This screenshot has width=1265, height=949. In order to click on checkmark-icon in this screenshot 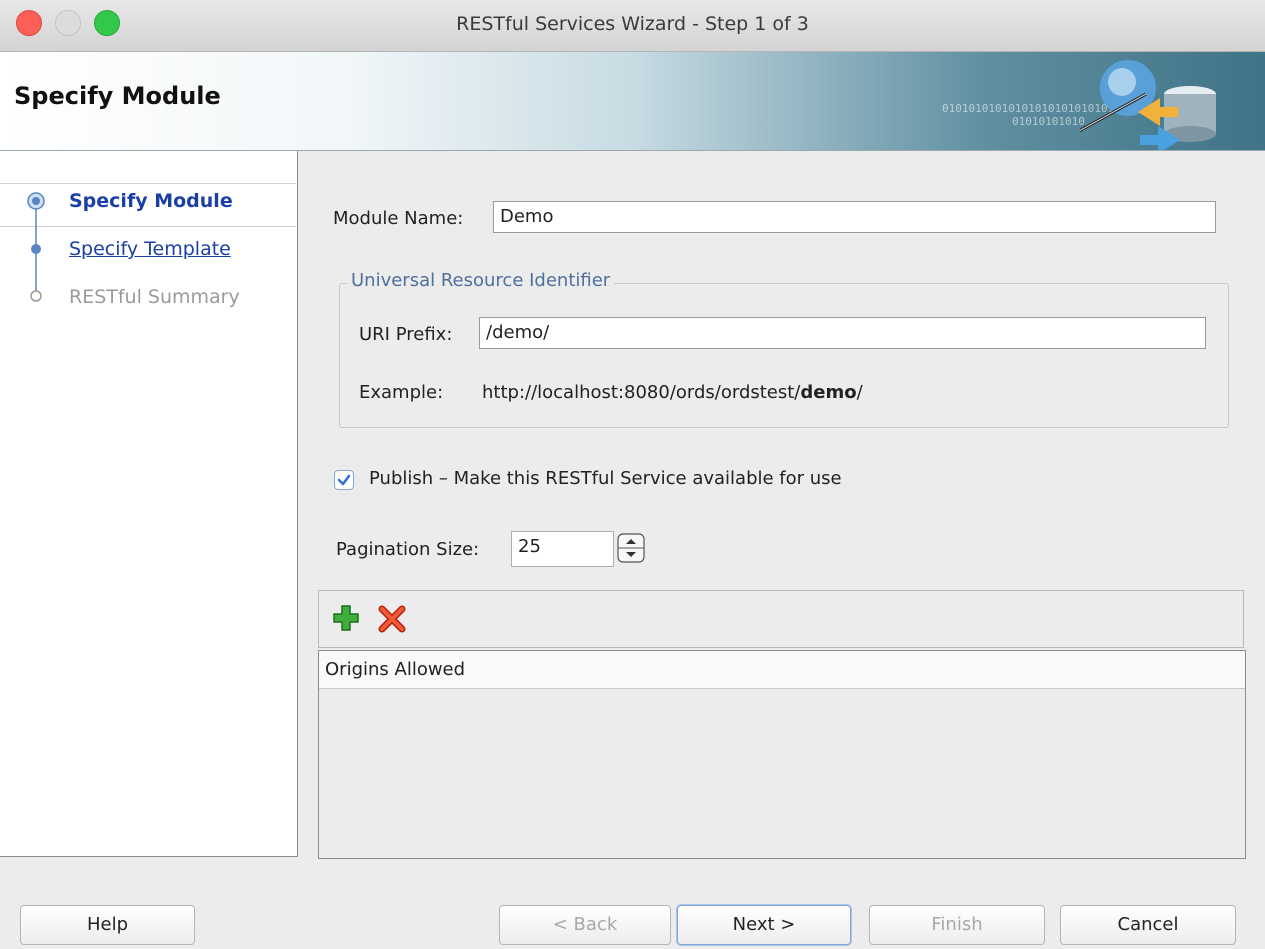, I will do `click(344, 480)`.